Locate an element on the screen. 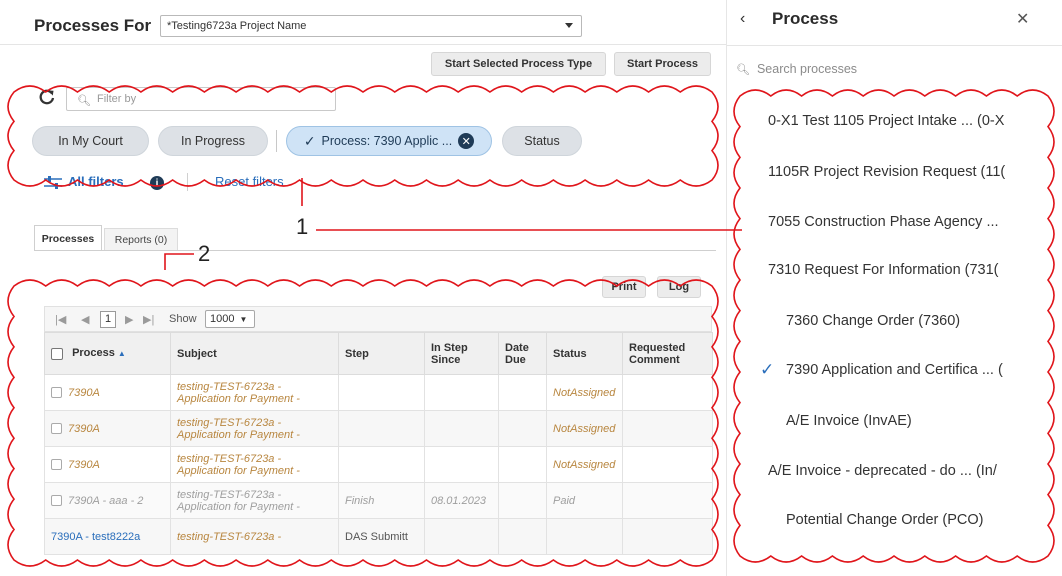 Image resolution: width=1062 pixels, height=576 pixels. callout-1: 1 is located at coordinates (302, 226).